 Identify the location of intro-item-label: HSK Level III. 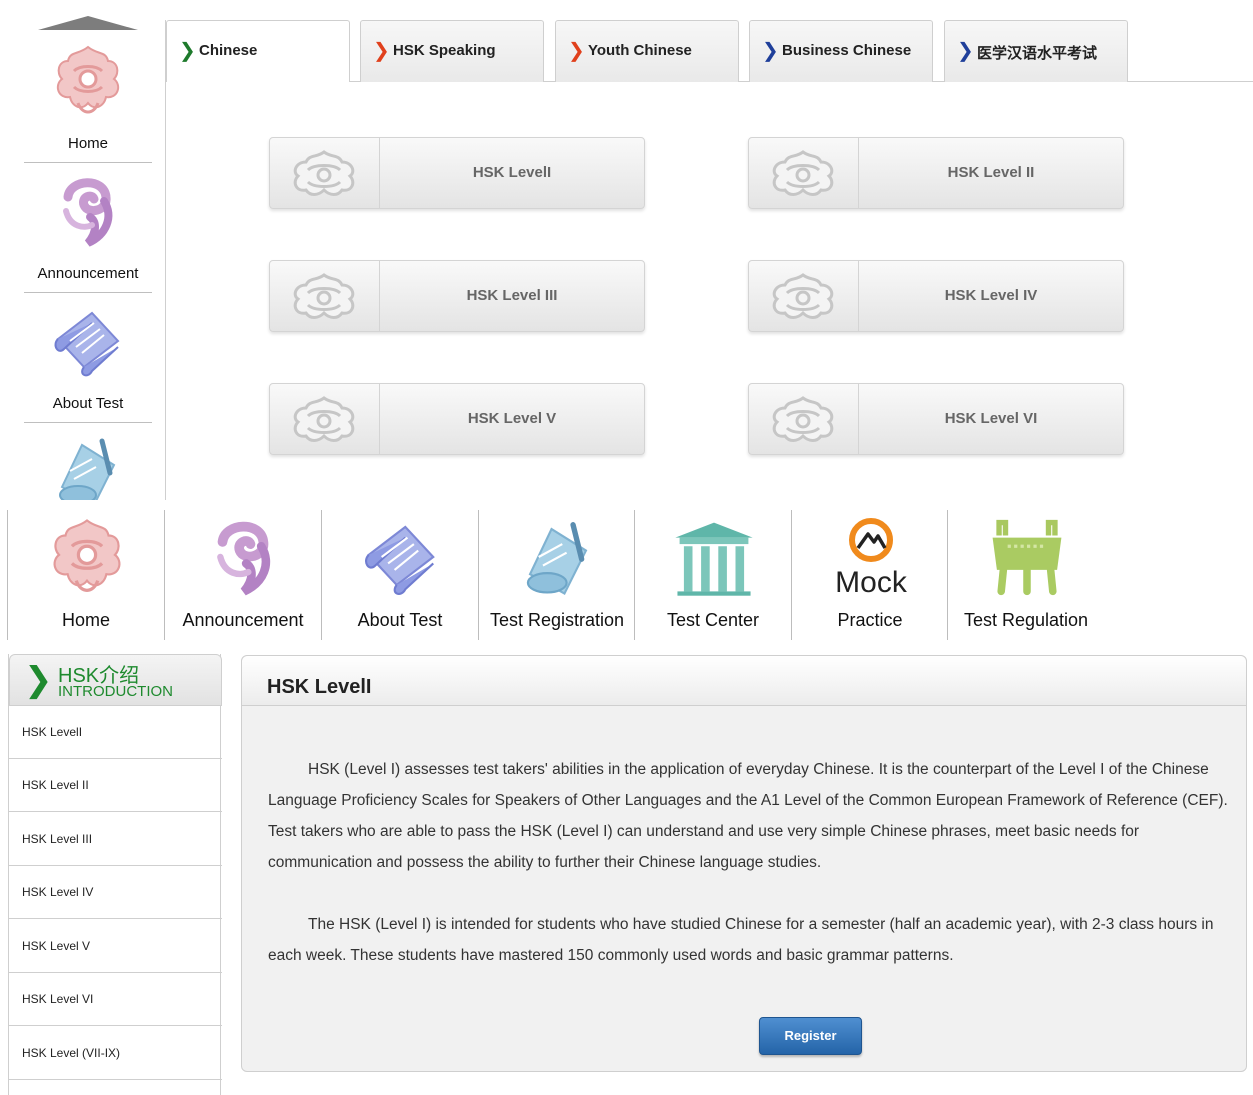
(57, 839).